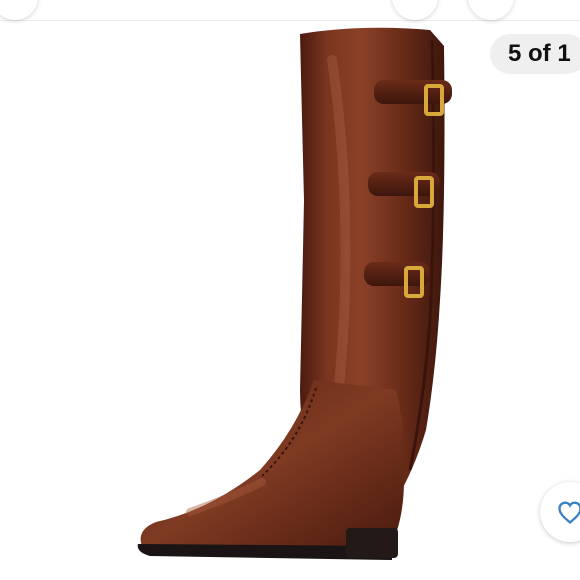  What do you see at coordinates (491, 10) in the screenshot?
I see `more-button` at bounding box center [491, 10].